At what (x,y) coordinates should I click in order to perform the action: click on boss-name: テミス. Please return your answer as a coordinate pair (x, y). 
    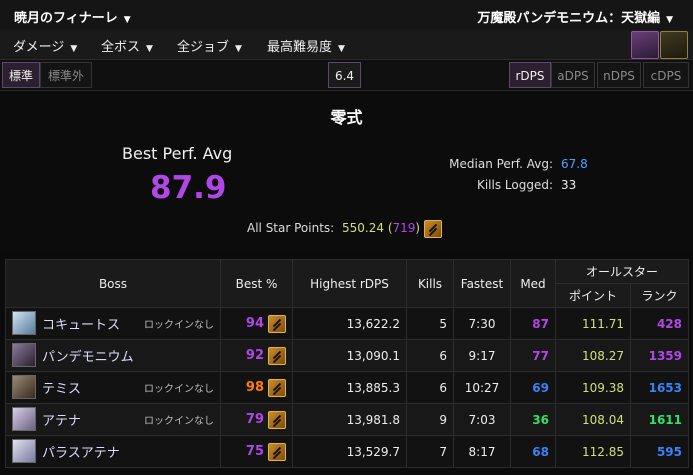
    Looking at the image, I should click on (61, 387).